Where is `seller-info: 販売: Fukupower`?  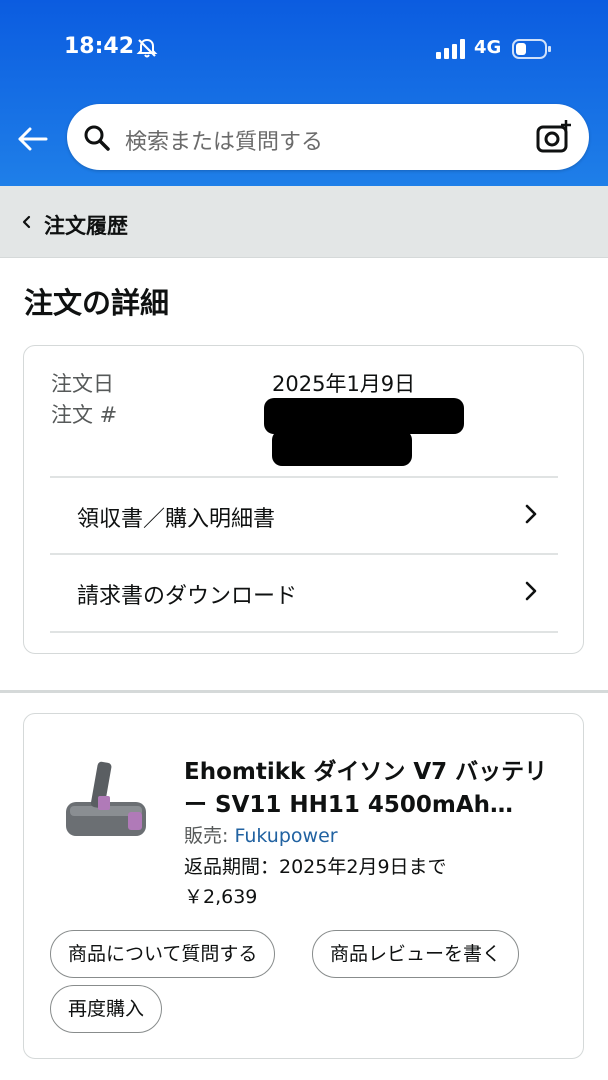 seller-info: 販売: Fukupower is located at coordinates (261, 834).